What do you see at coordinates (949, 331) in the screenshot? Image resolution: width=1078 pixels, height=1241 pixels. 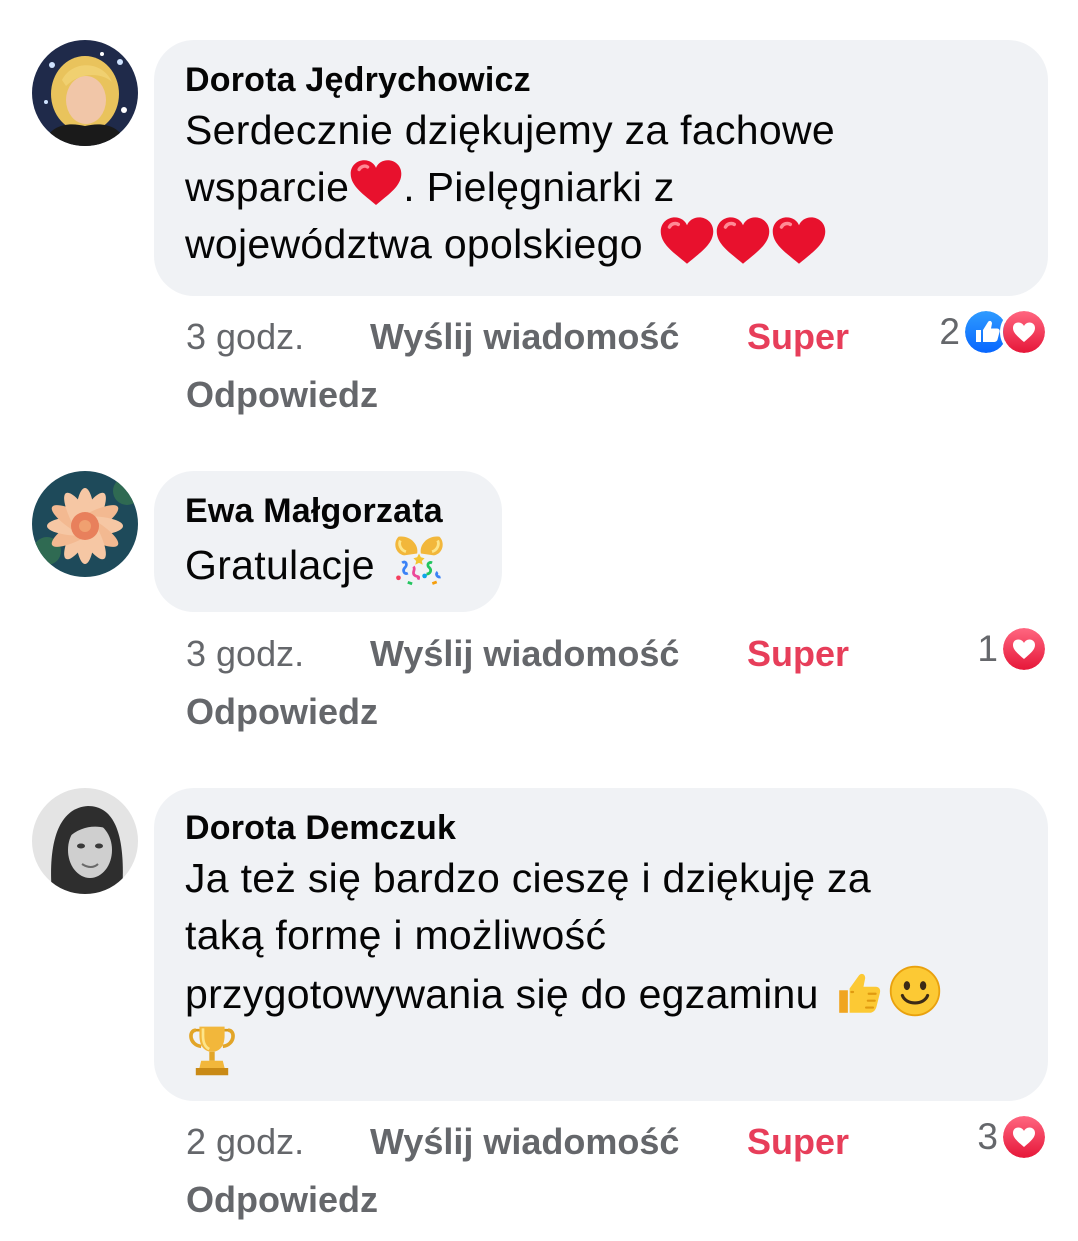 I see `reaction-count: 2` at bounding box center [949, 331].